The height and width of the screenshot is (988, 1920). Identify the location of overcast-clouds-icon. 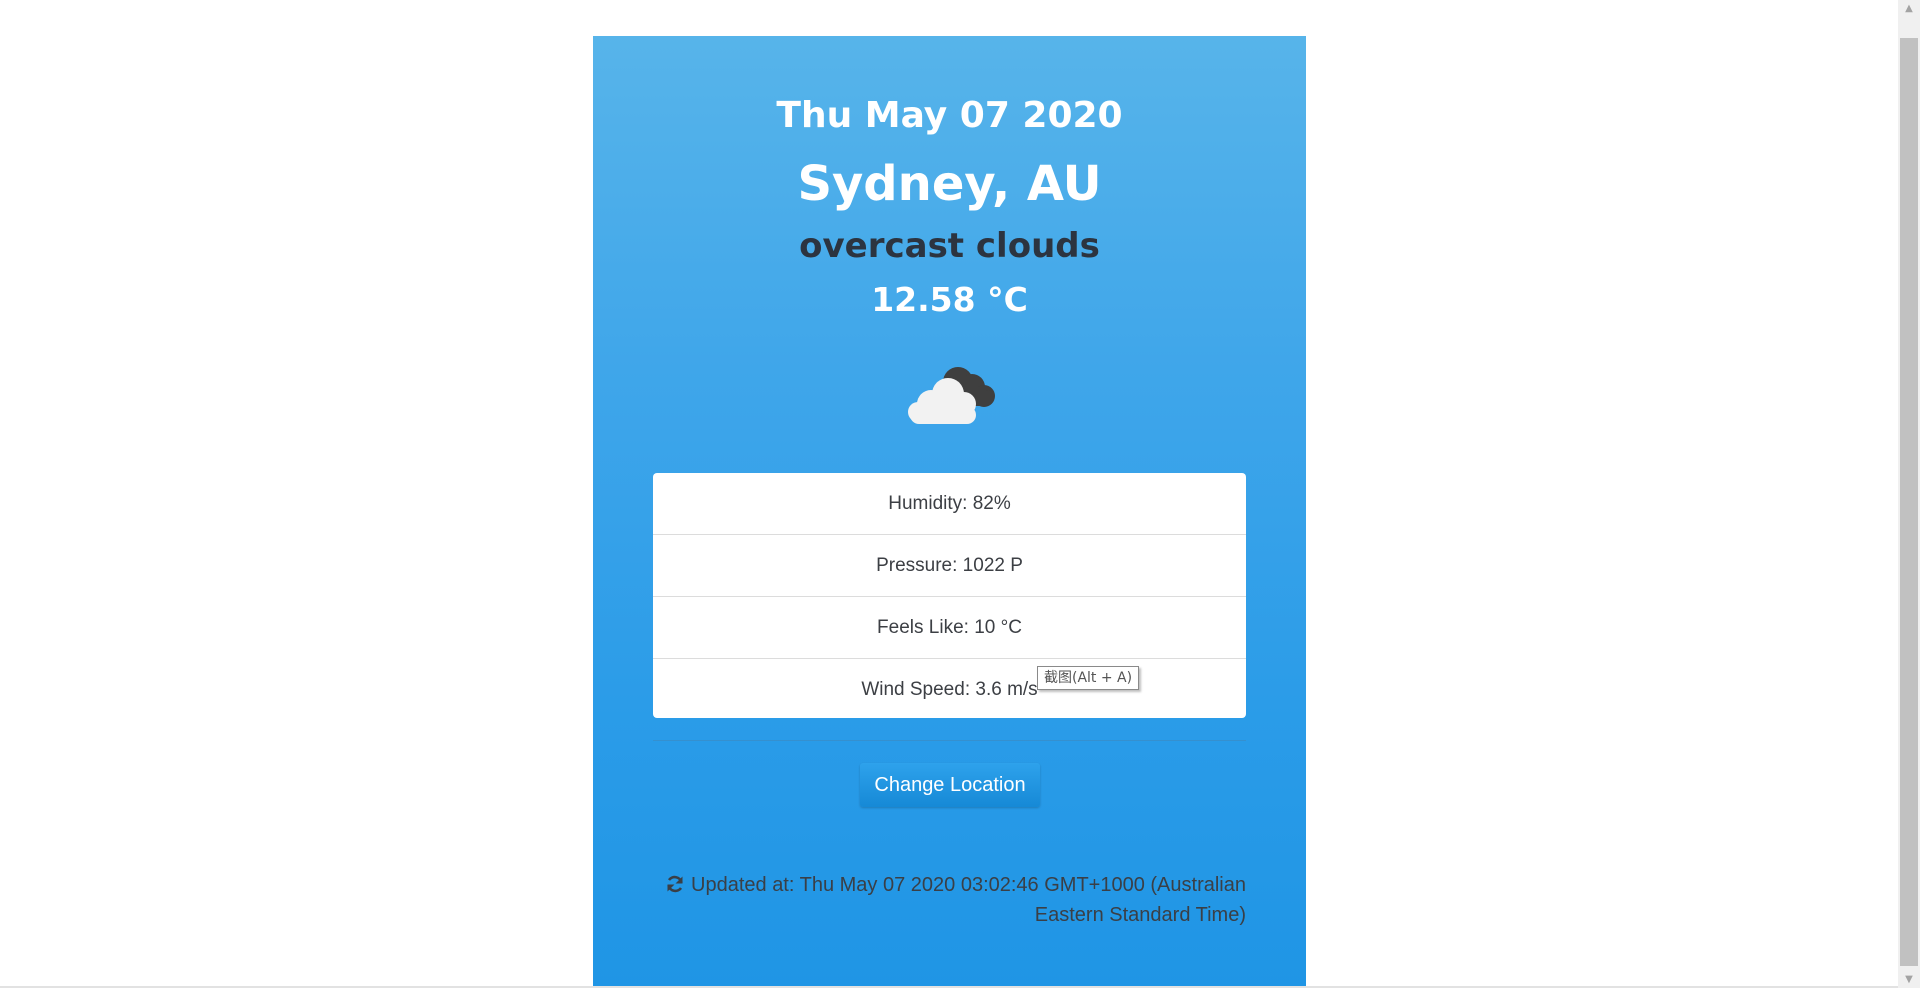
(951, 392).